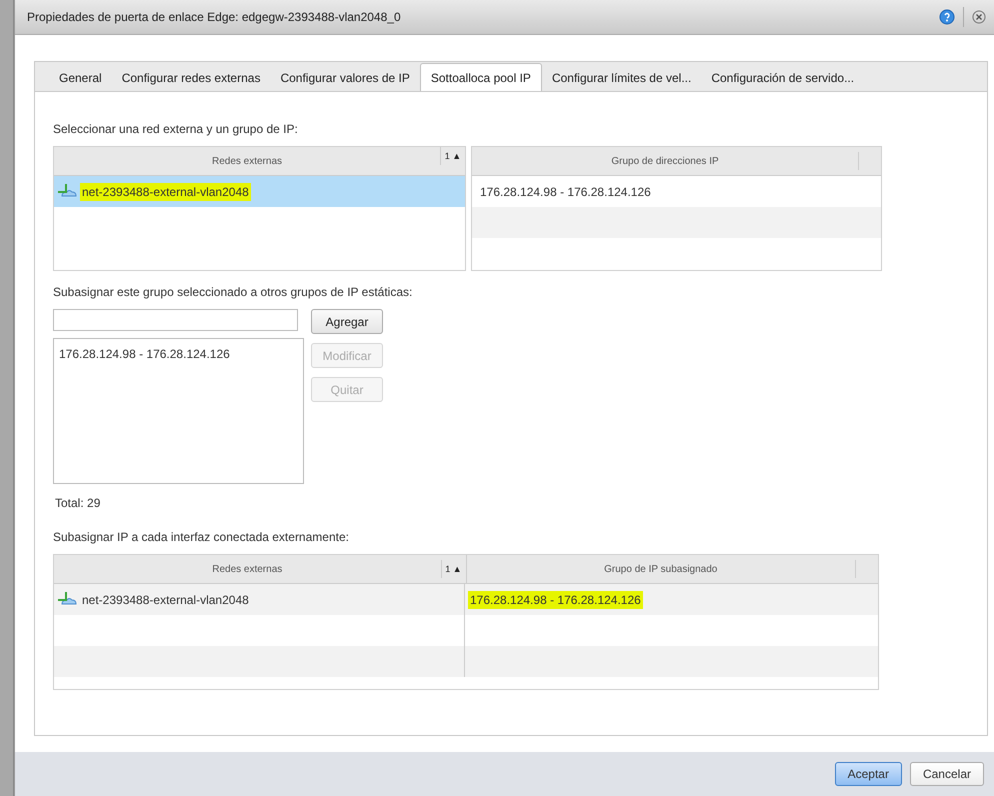  I want to click on total-count: Total: 29, so click(77, 503).